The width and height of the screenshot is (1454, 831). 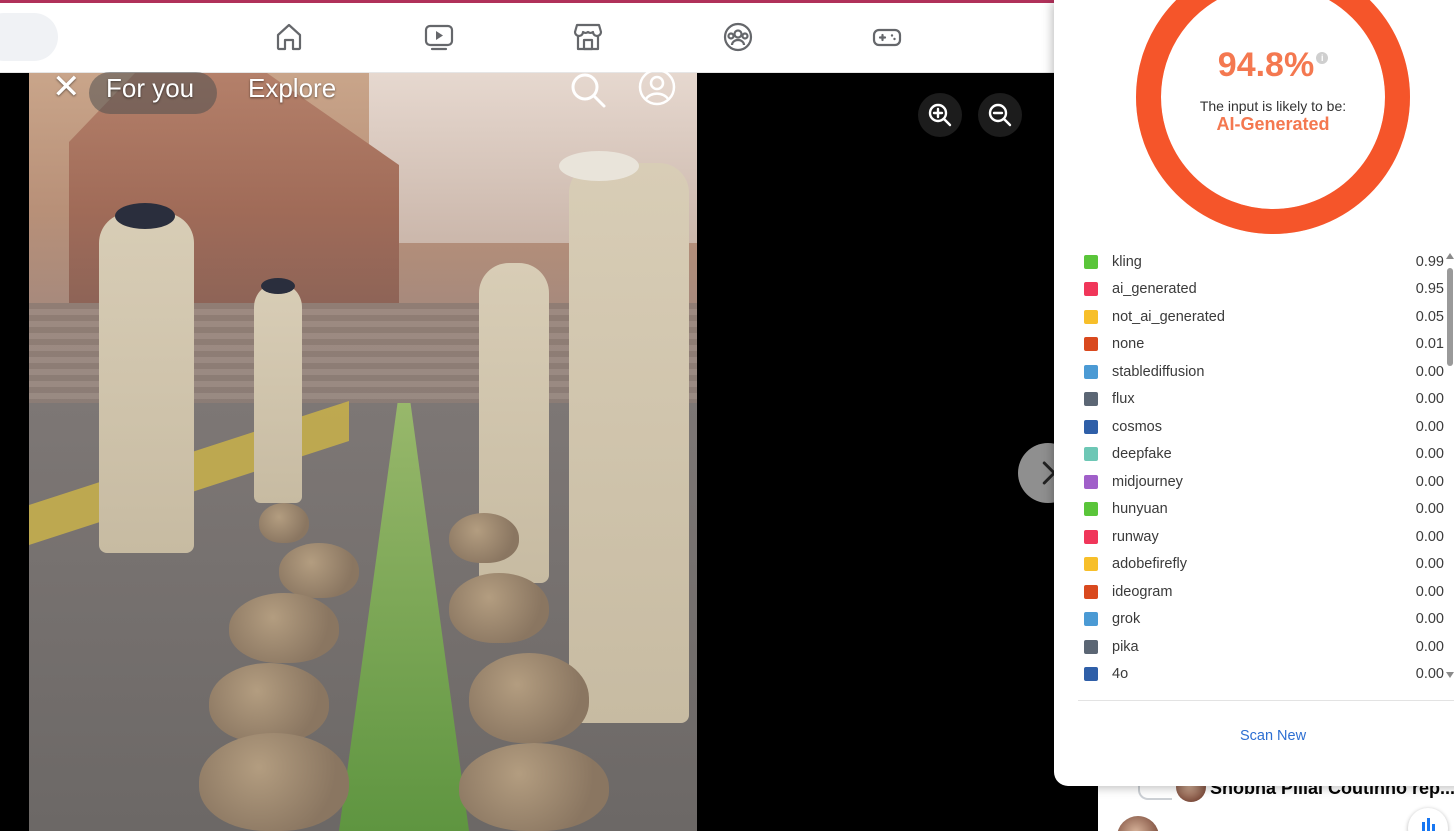 What do you see at coordinates (66, 87) in the screenshot?
I see `close-icon: ✕` at bounding box center [66, 87].